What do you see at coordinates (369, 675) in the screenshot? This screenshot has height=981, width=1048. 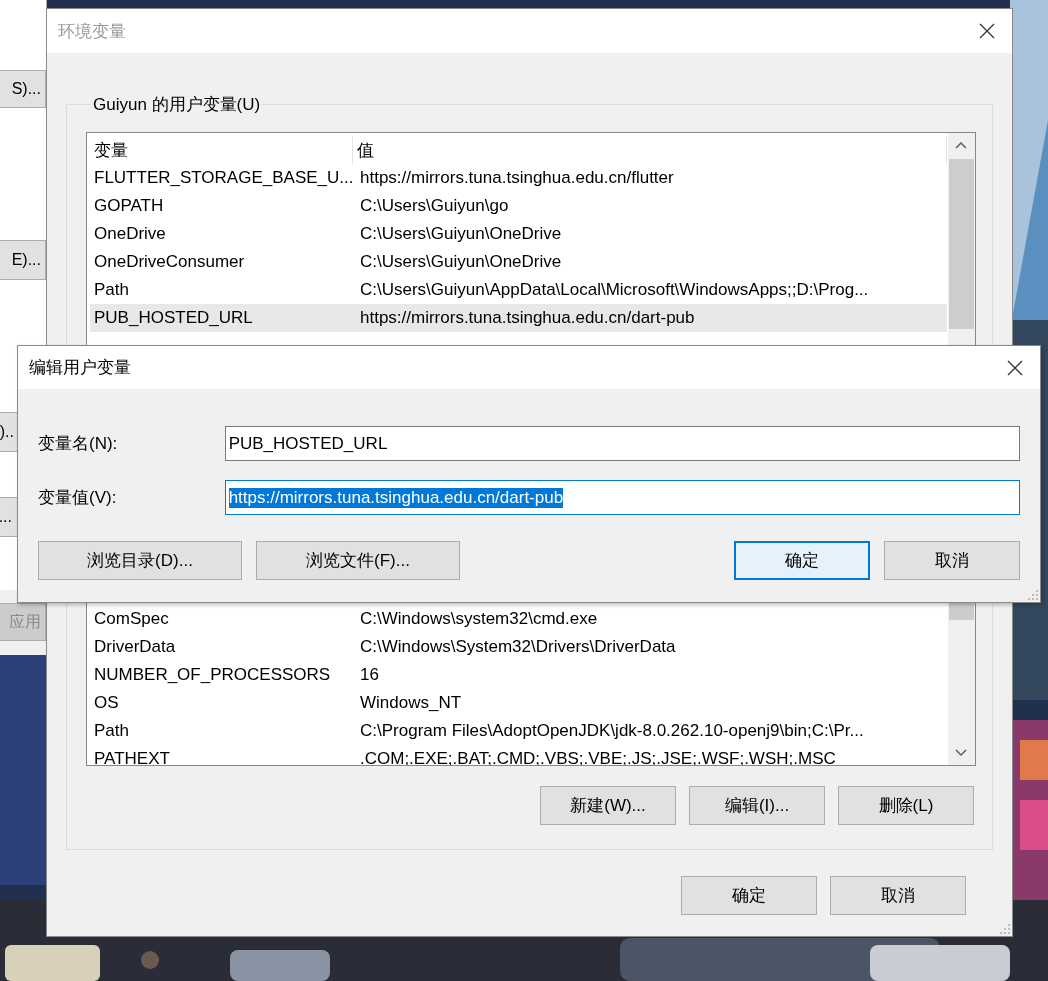 I see `variable-value: 16` at bounding box center [369, 675].